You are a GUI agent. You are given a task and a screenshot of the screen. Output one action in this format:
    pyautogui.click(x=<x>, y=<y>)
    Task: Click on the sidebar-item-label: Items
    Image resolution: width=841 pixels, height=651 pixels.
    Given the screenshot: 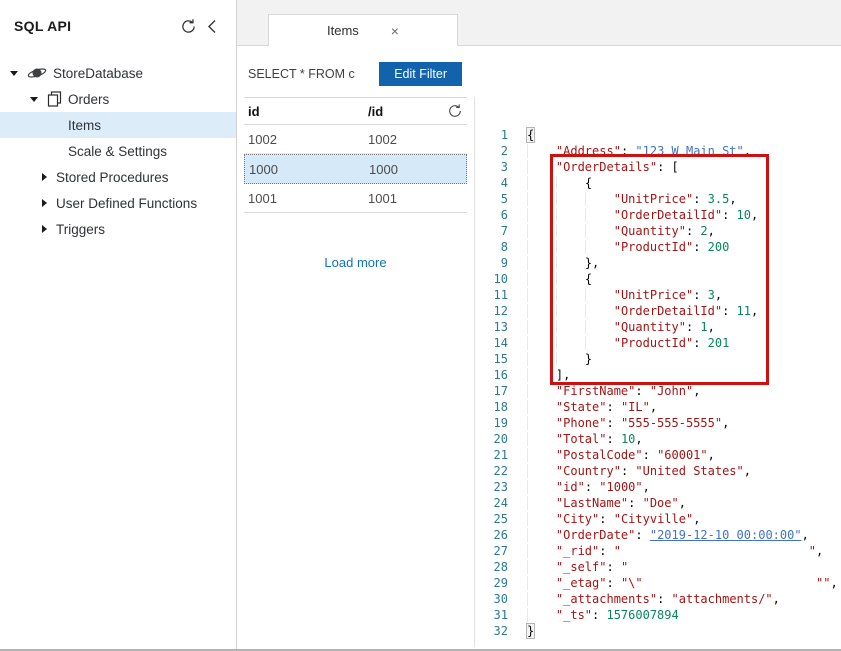 What is the action you would take?
    pyautogui.click(x=85, y=125)
    